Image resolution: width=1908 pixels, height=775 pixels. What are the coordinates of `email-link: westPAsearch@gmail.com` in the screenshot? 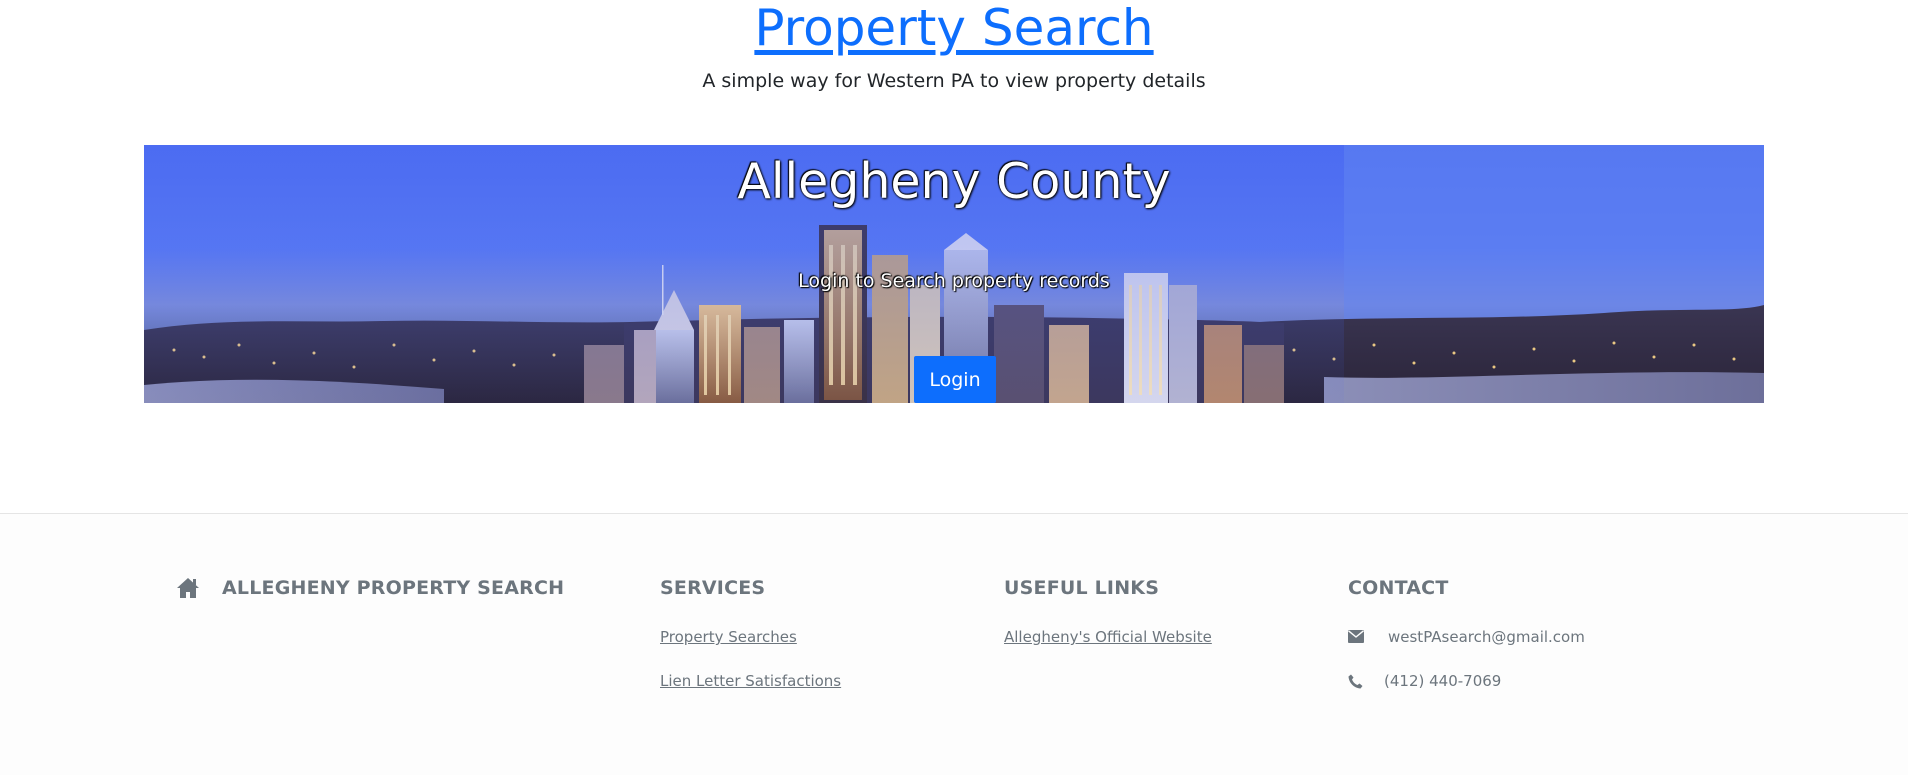 It's located at (1486, 637).